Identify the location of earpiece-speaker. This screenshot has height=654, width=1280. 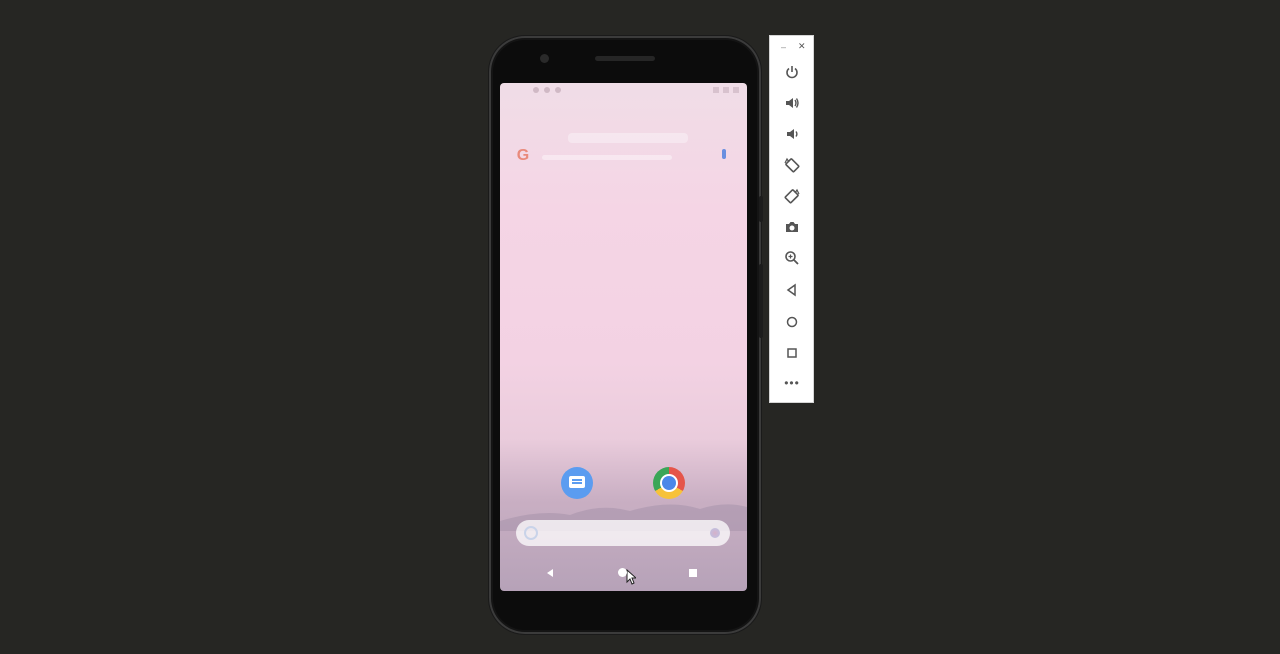
(625, 58).